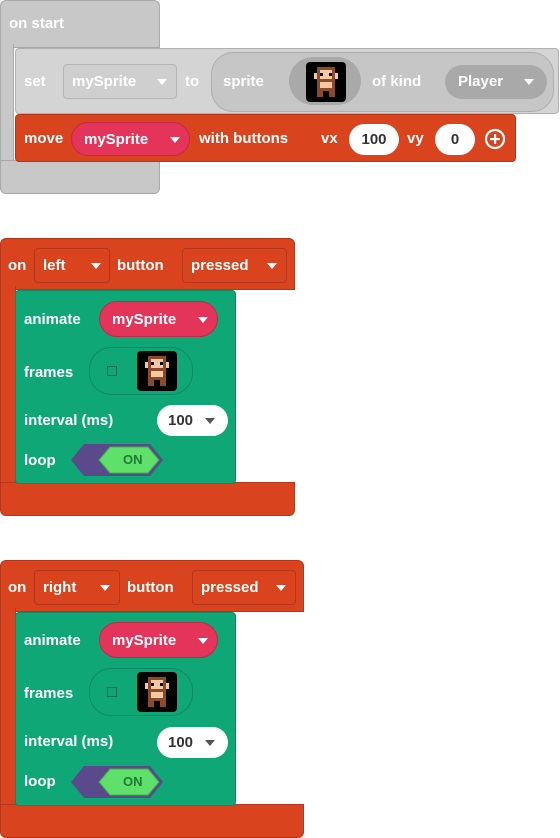 This screenshot has width=560, height=838. Describe the element at coordinates (192, 81) in the screenshot. I see `to-label: to` at that location.